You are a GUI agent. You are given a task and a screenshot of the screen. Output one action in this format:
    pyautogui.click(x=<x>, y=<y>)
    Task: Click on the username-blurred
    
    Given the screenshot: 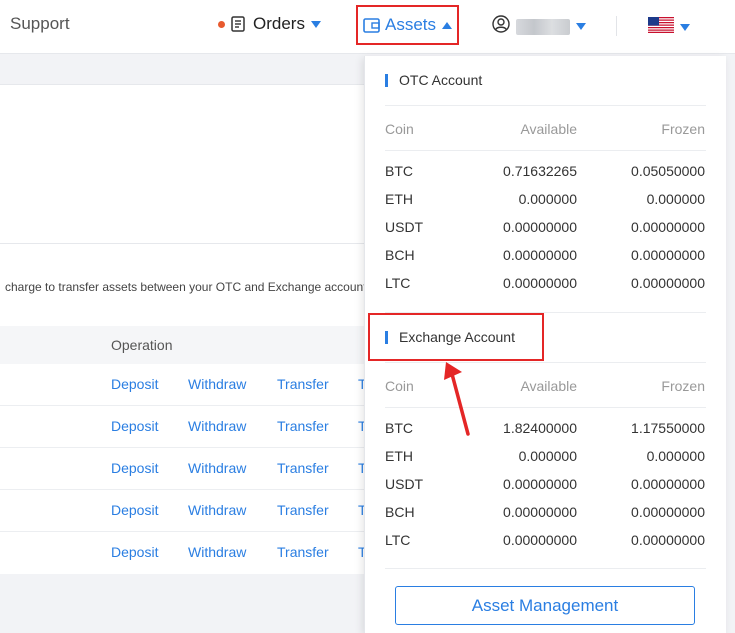 What is the action you would take?
    pyautogui.click(x=543, y=26)
    